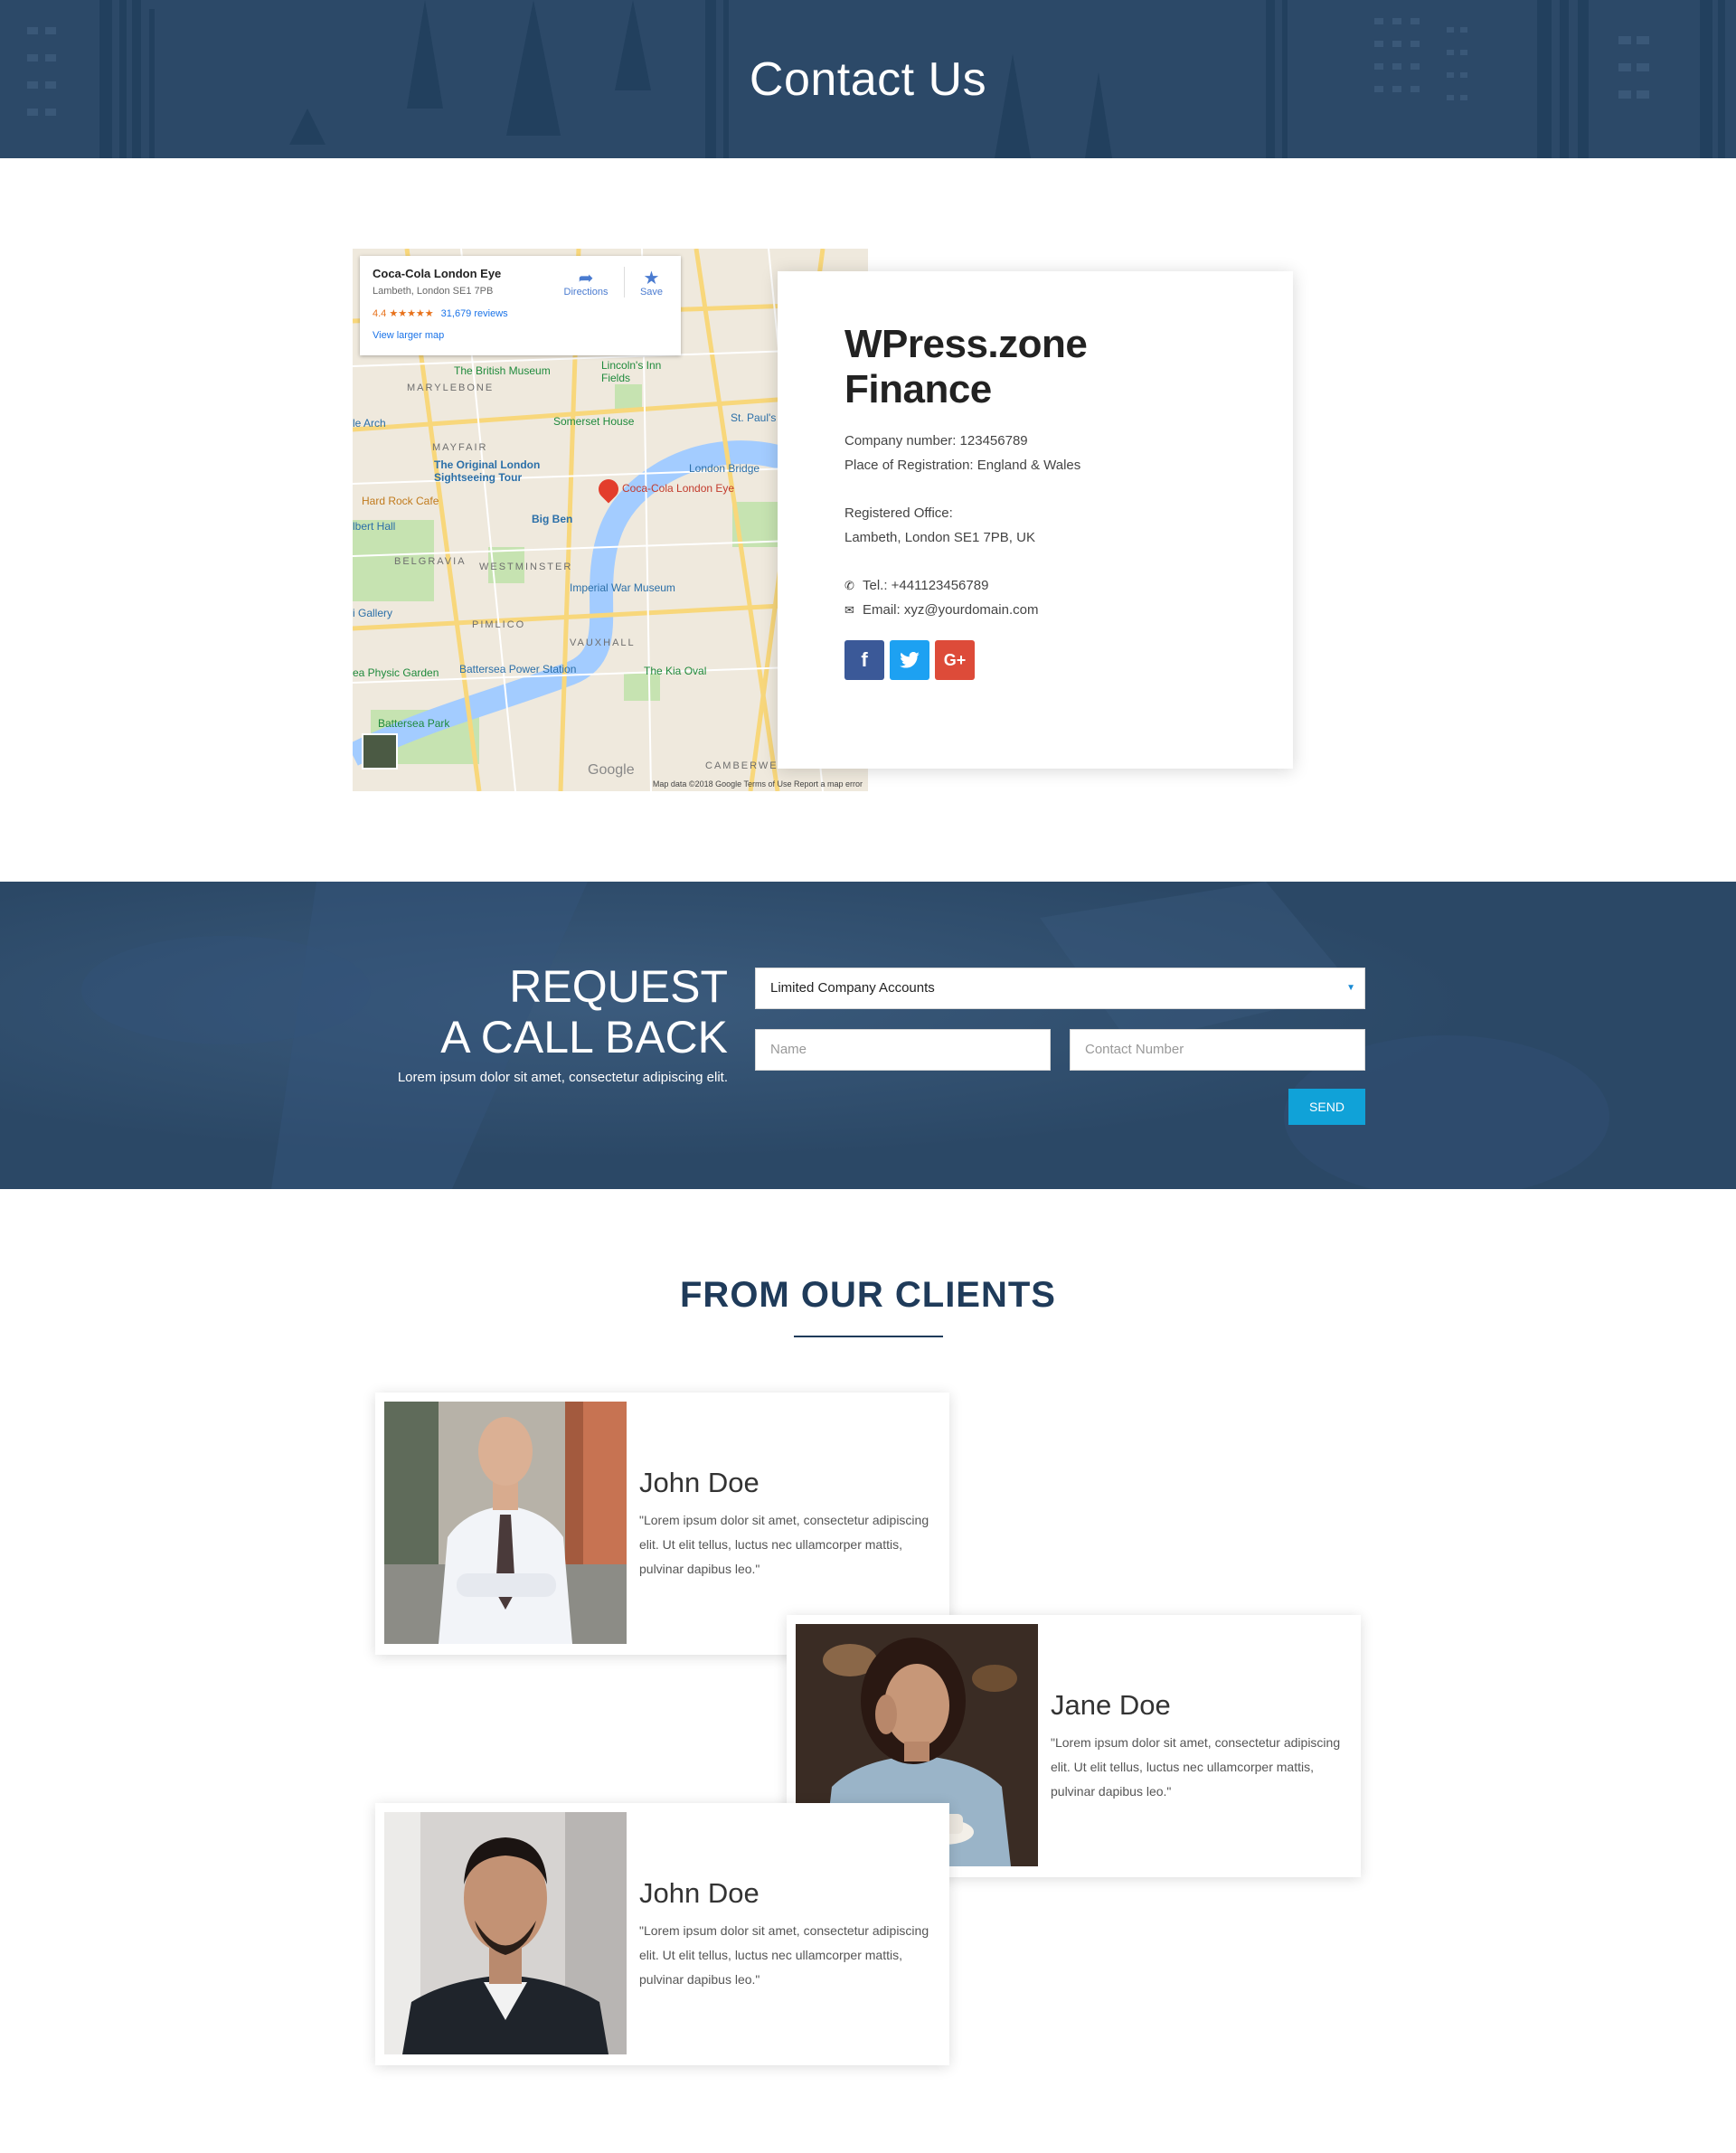 The image size is (1736, 2153). I want to click on satellite-toggle, so click(380, 751).